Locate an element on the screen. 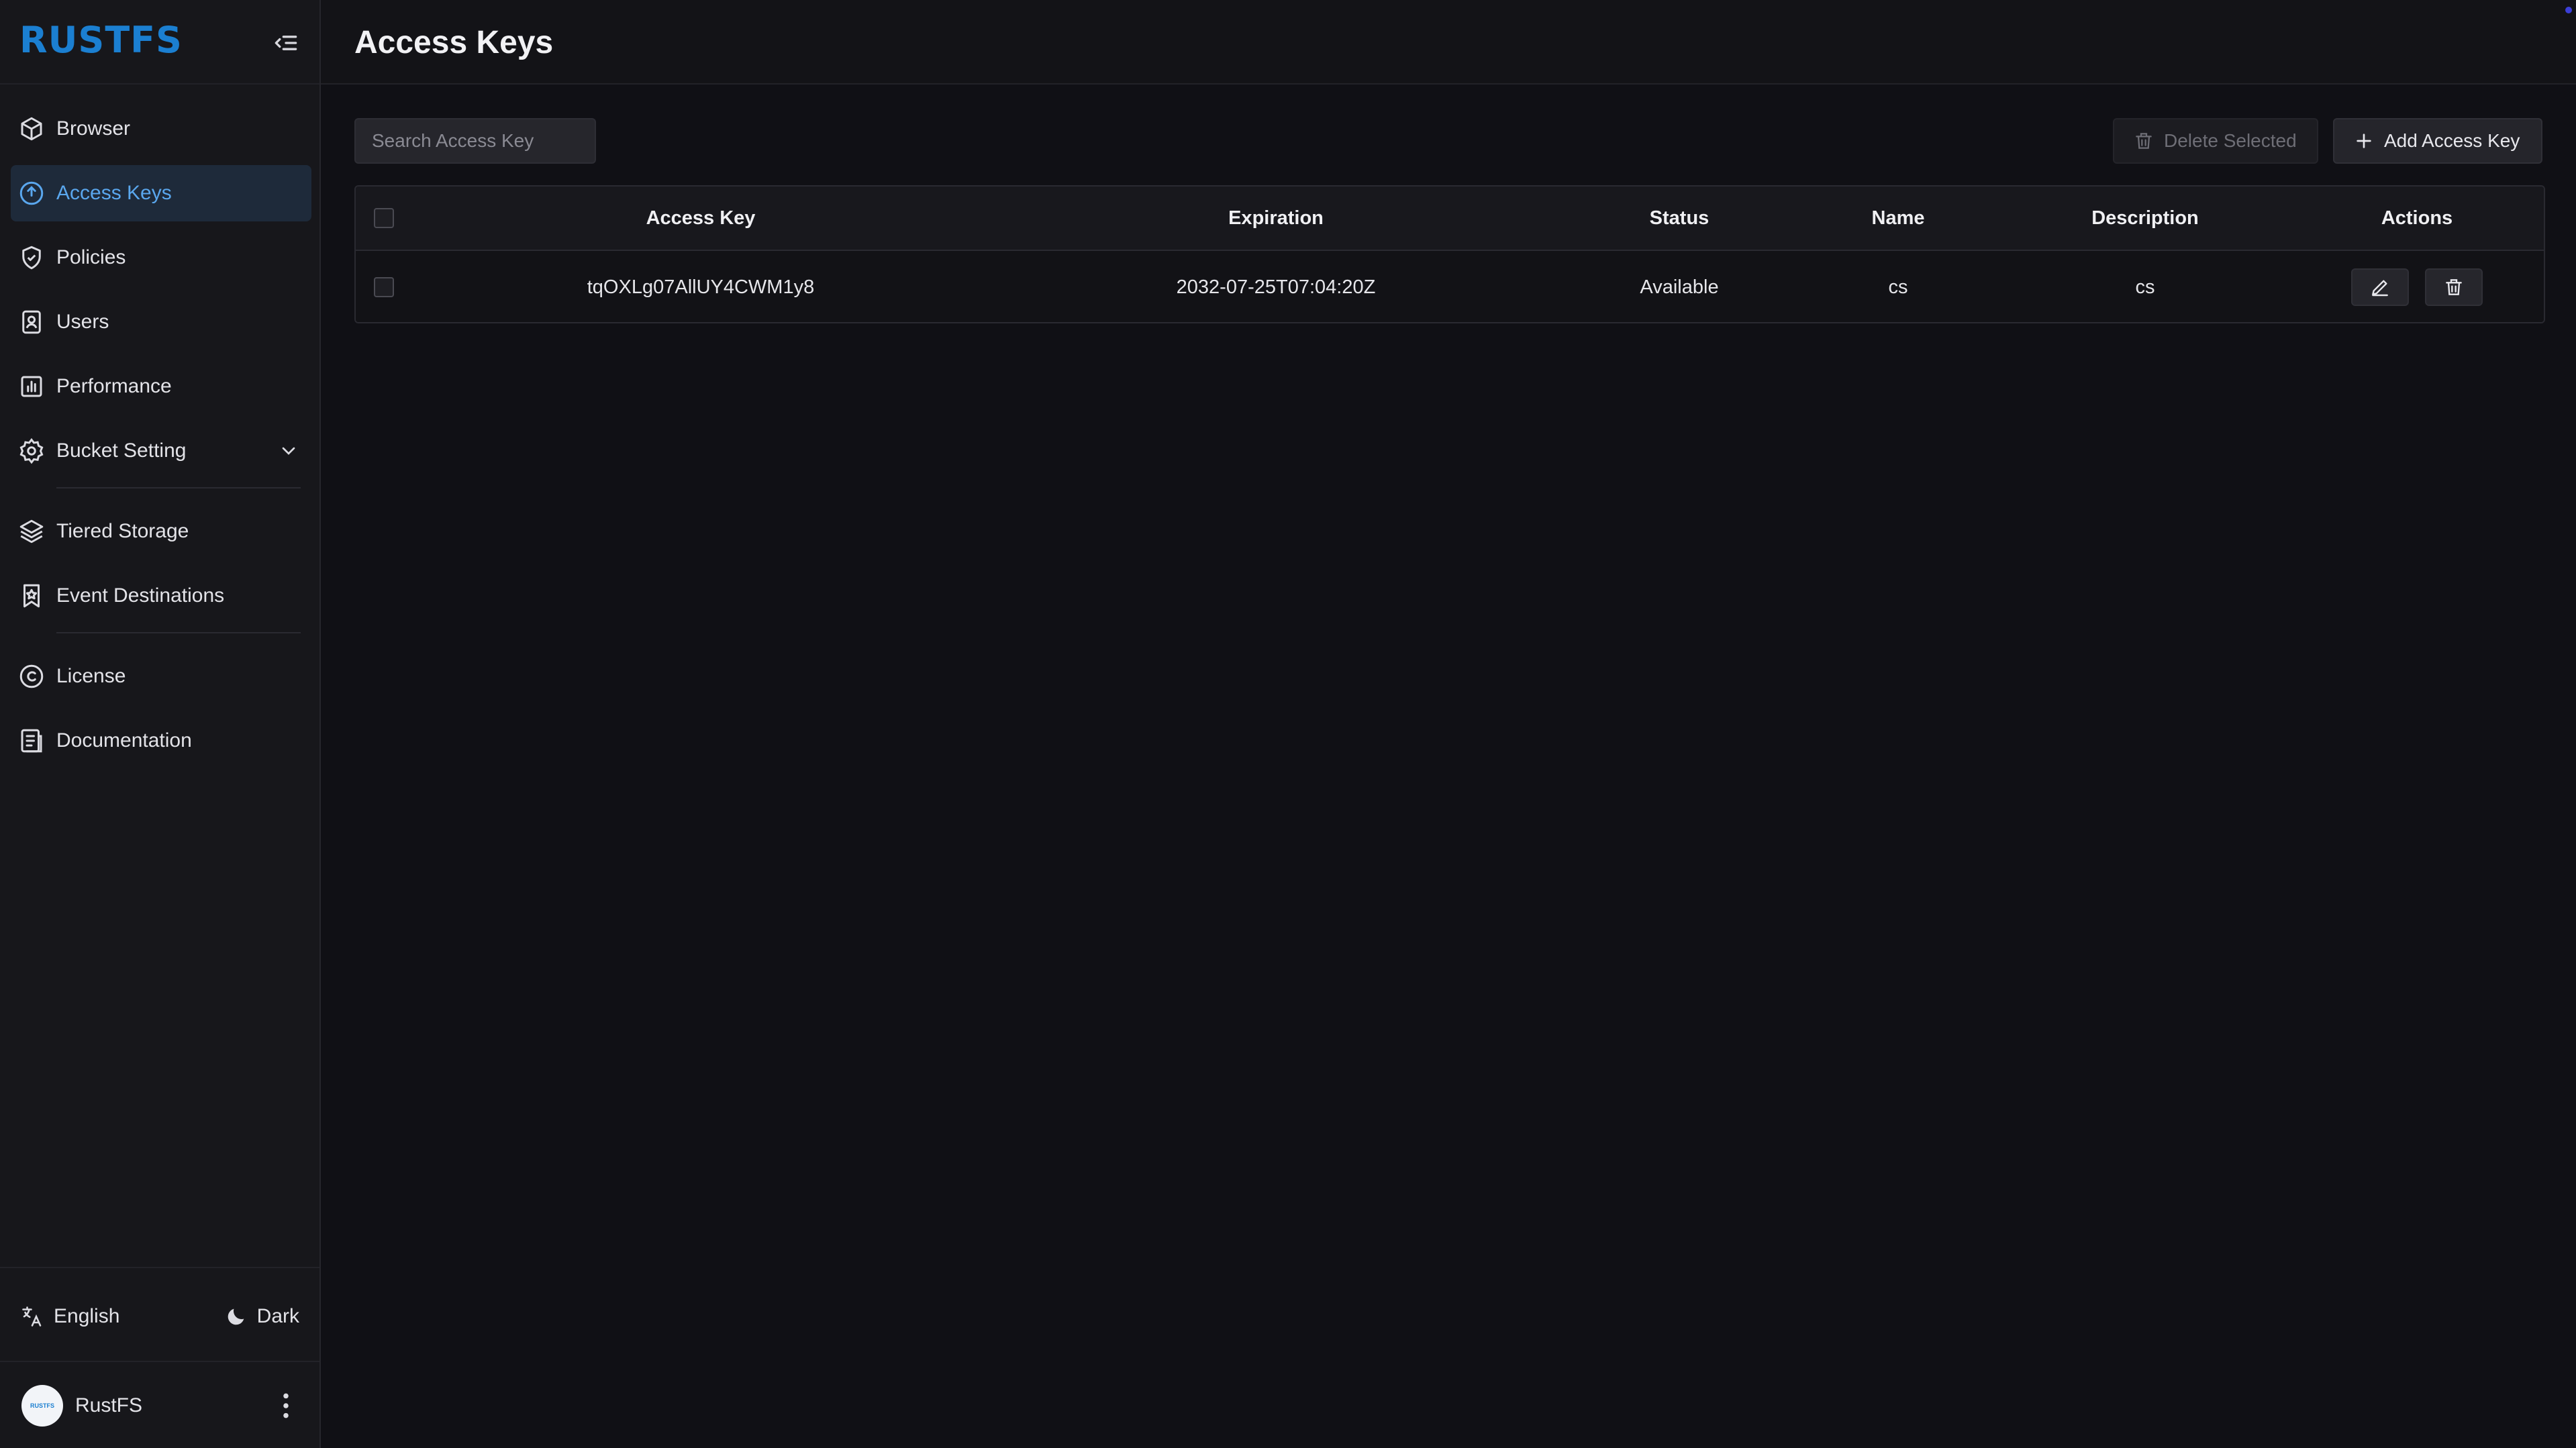 This screenshot has width=2576, height=1448. user-badge-icon is located at coordinates (31, 322).